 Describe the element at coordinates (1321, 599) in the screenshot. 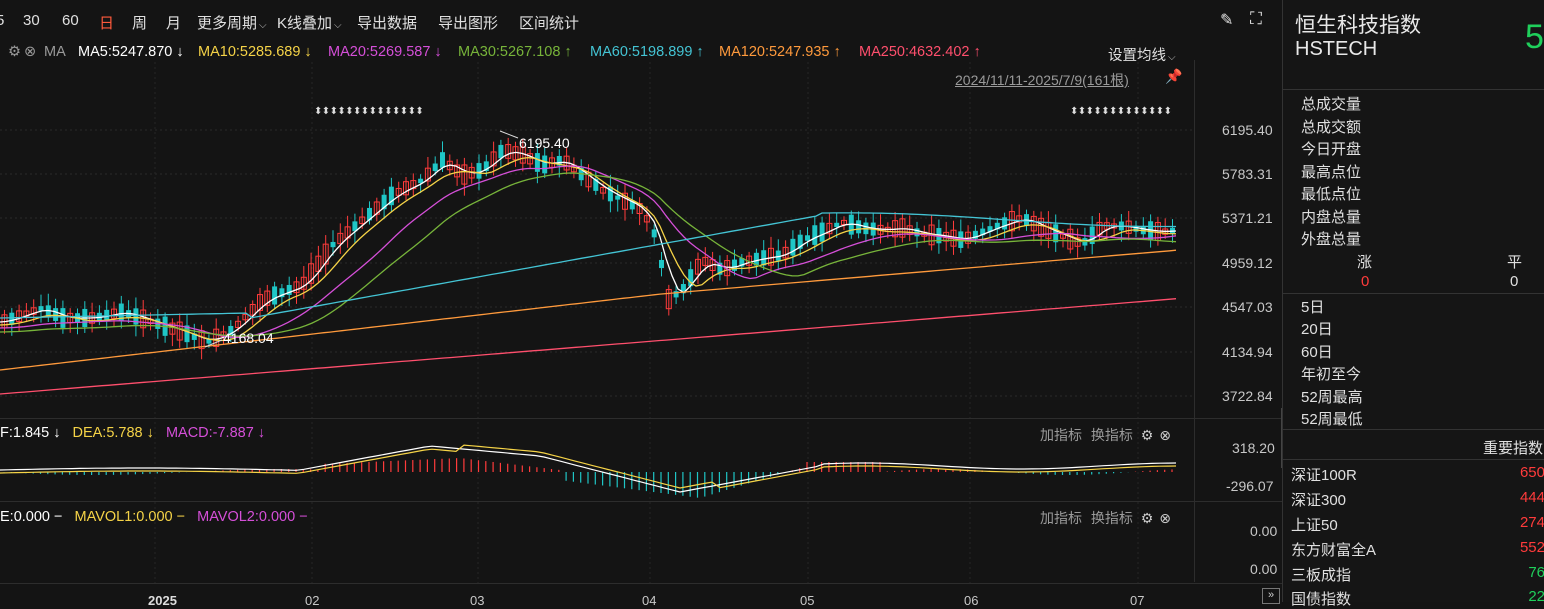

I see `index-row-name: 国债指数` at that location.